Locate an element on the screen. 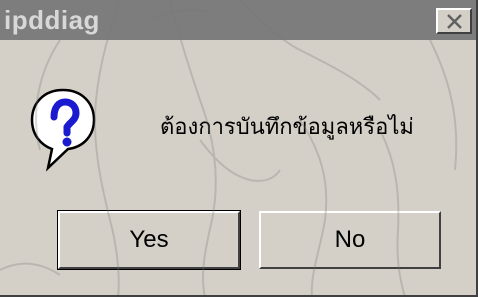 The width and height of the screenshot is (478, 297). yes-button-label: Yes is located at coordinates (149, 239).